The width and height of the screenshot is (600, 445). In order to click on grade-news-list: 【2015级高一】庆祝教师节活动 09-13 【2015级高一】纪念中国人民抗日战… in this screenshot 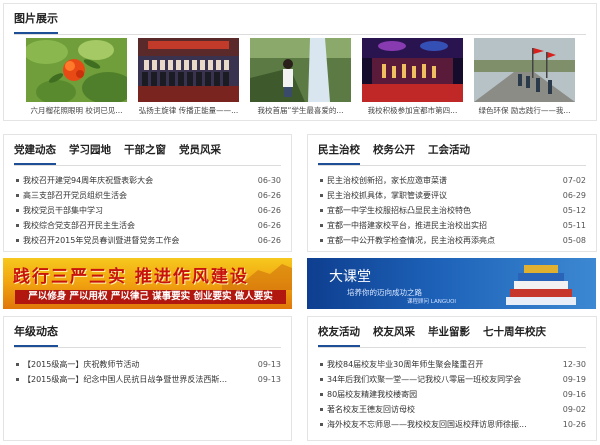, I will do `click(148, 372)`.